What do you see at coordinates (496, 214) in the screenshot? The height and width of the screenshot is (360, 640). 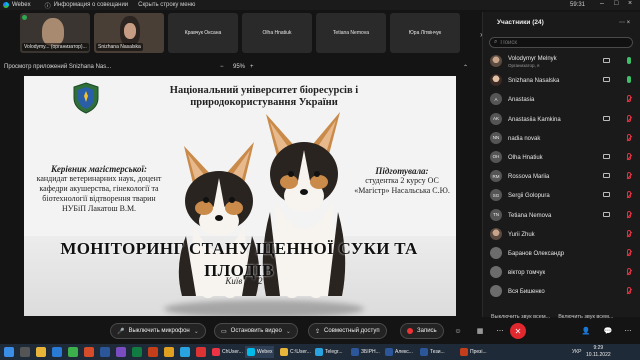 I see `avatar: TN` at bounding box center [496, 214].